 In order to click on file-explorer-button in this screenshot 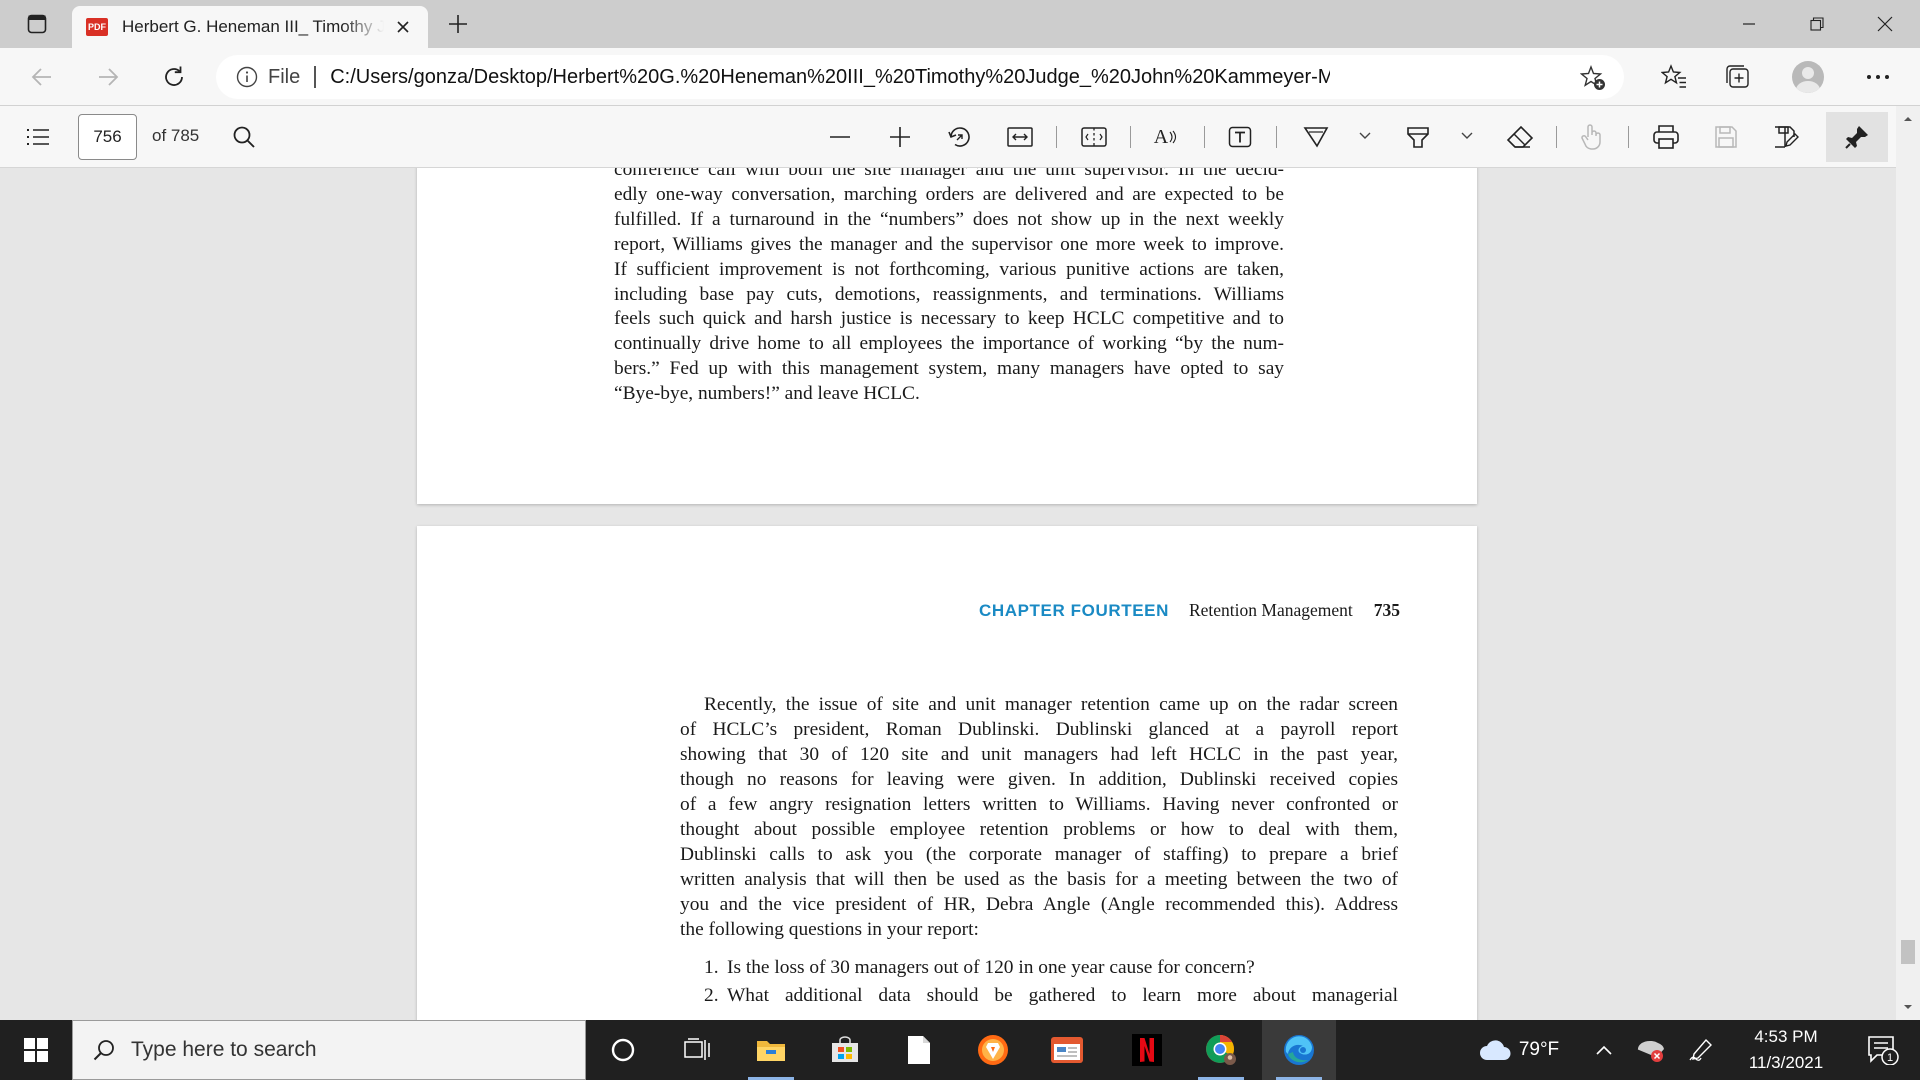, I will do `click(771, 1050)`.